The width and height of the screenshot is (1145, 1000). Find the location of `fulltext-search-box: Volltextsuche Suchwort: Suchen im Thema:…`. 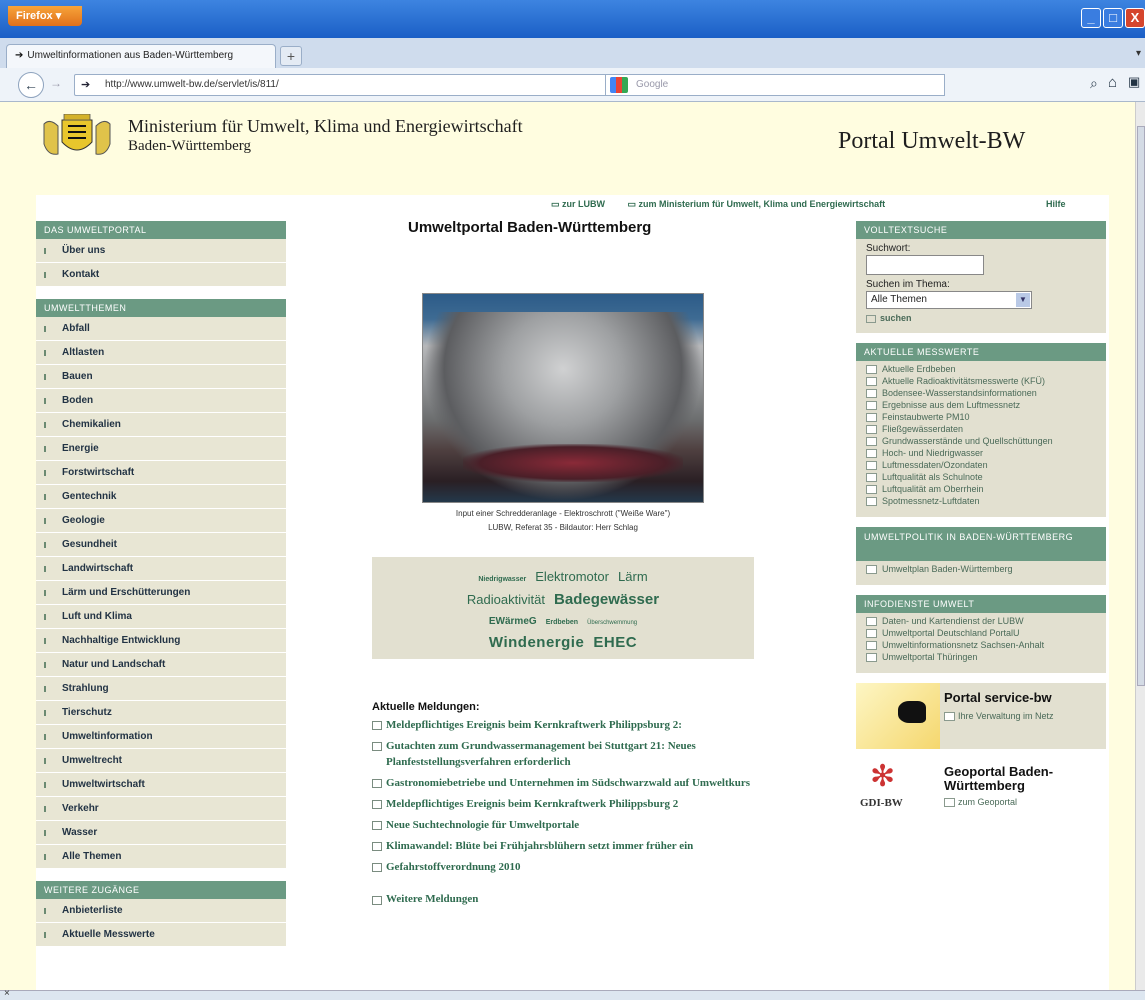

fulltext-search-box: Volltextsuche Suchwort: Suchen im Thema:… is located at coordinates (981, 277).